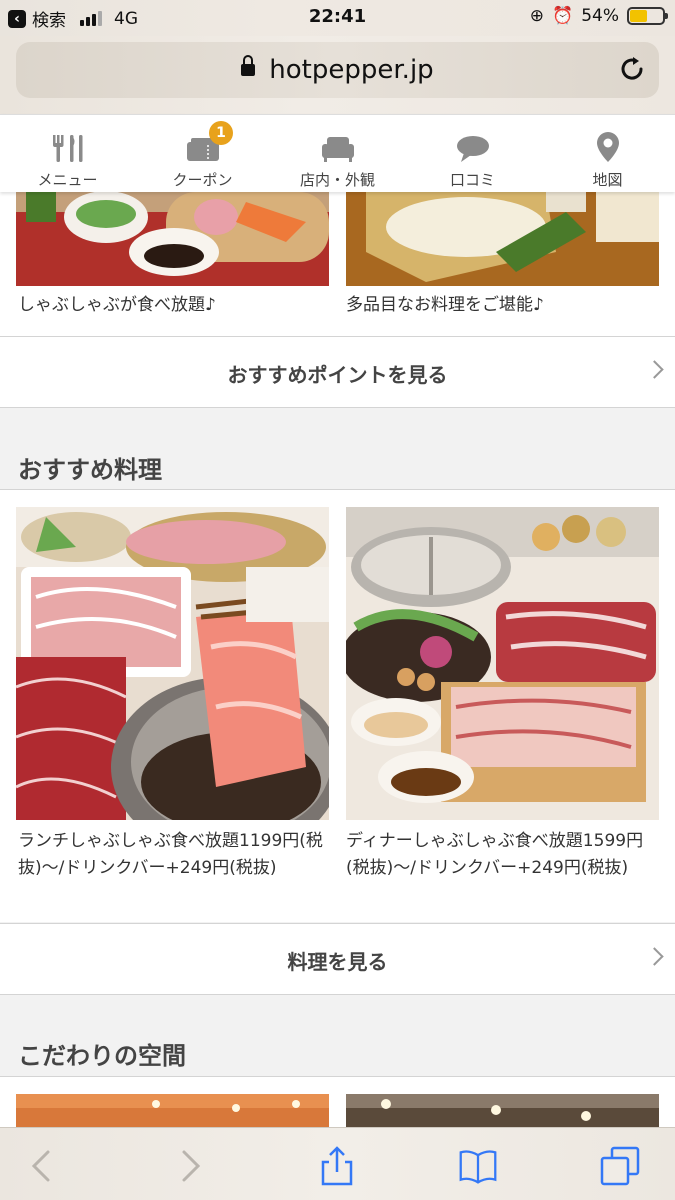 This screenshot has height=1200, width=675. I want to click on tab-interior: 店内・外観, so click(337, 153).